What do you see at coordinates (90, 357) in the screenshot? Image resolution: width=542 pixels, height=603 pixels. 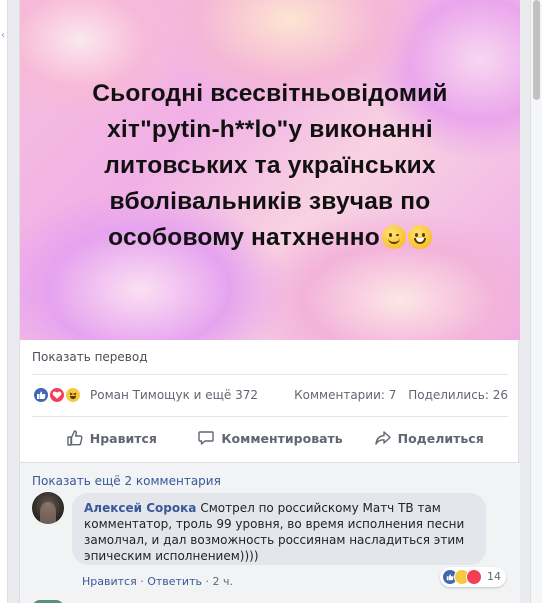 I see `show-translation-link: Показать перевод` at bounding box center [90, 357].